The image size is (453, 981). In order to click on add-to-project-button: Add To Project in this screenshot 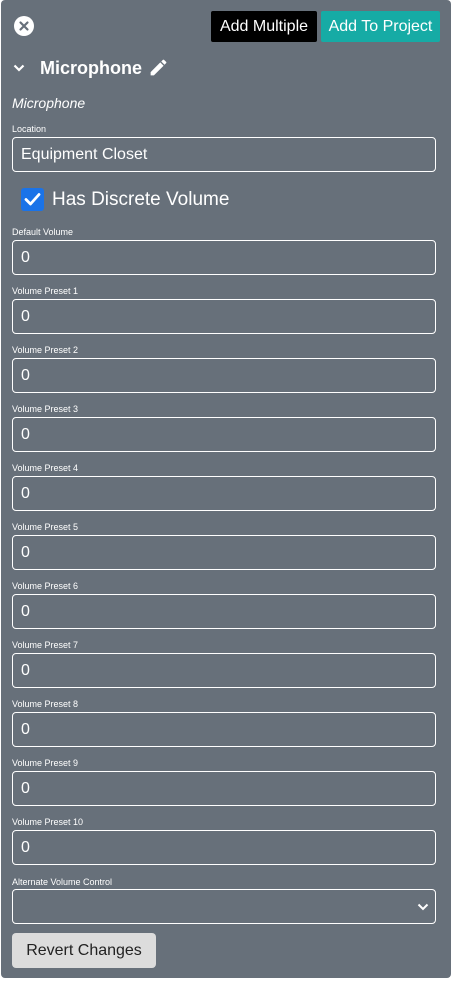, I will do `click(380, 26)`.